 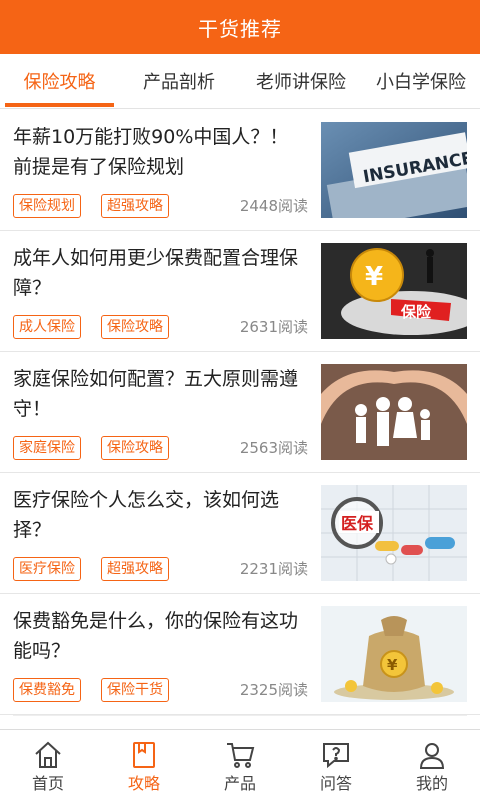 What do you see at coordinates (240, 755) in the screenshot?
I see `cart-icon` at bounding box center [240, 755].